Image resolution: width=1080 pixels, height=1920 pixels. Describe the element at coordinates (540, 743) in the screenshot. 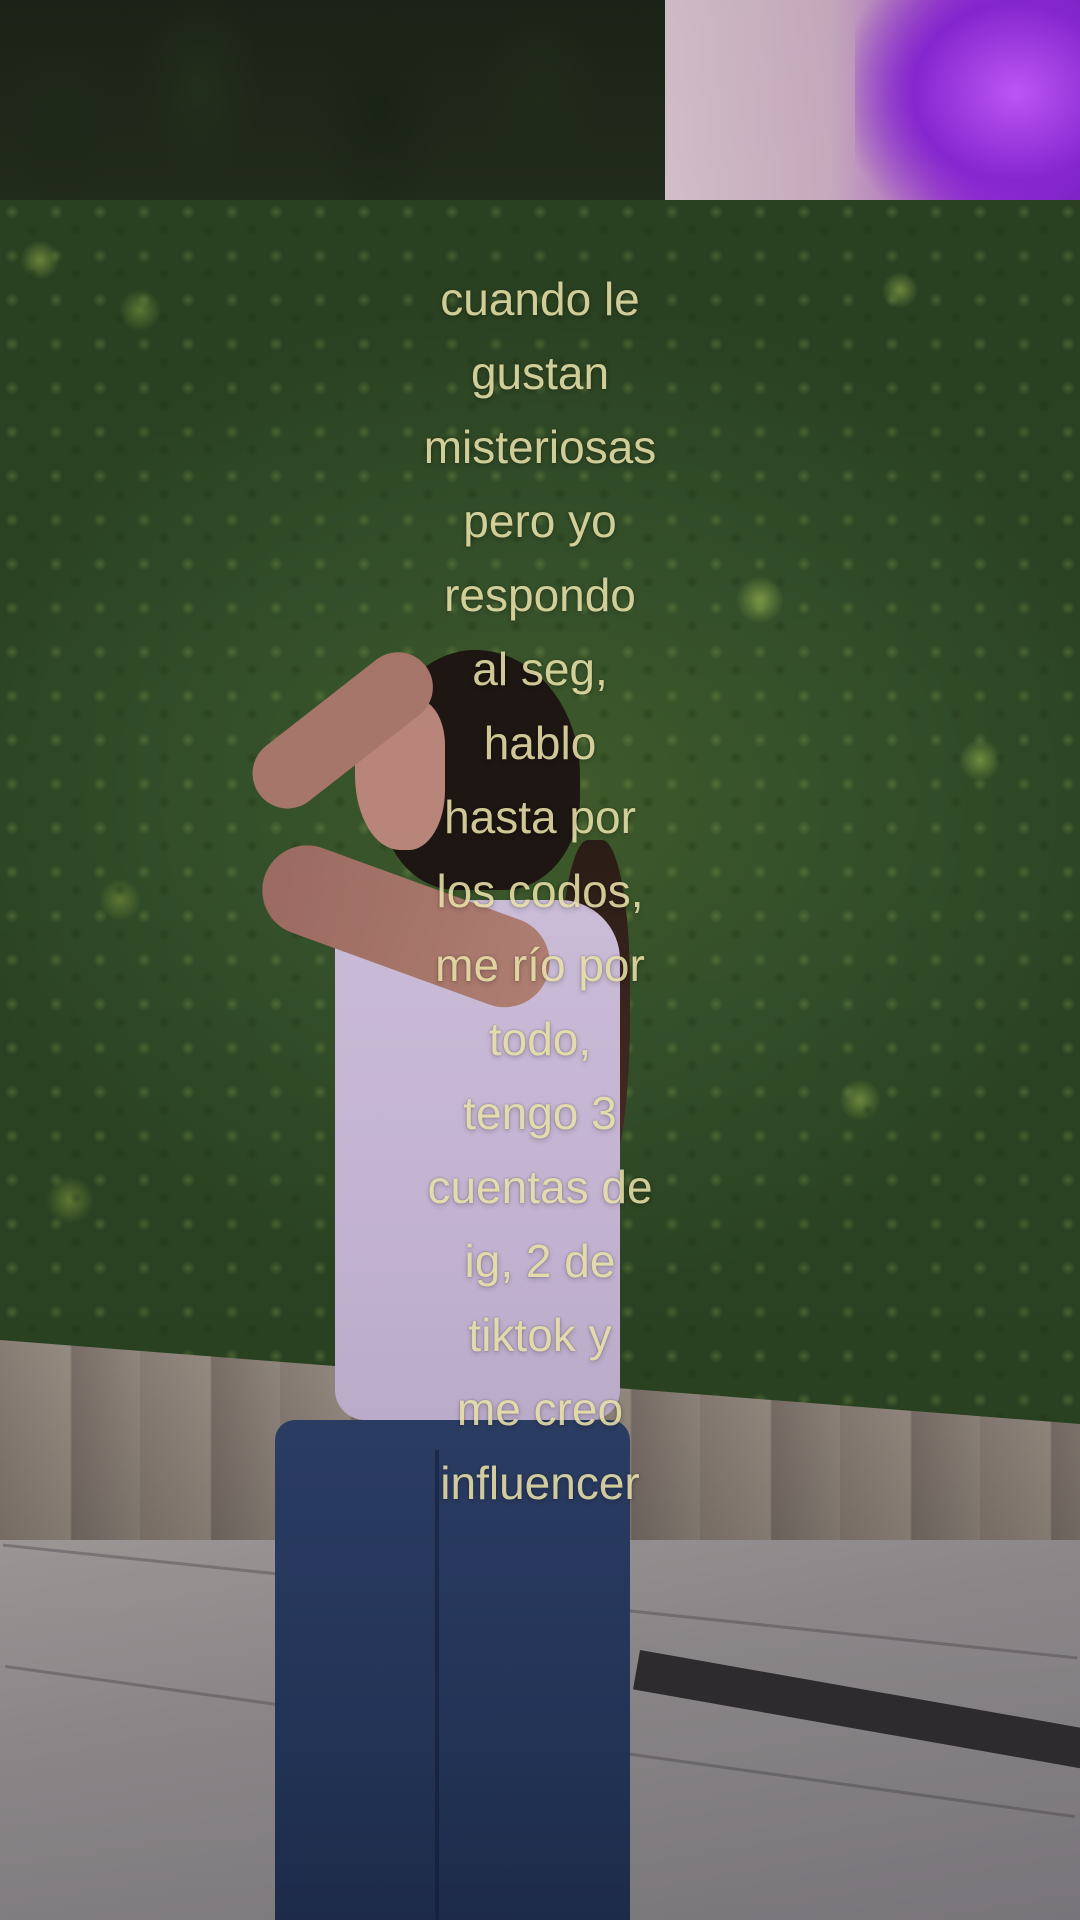

I see `caption-line: hablo` at that location.